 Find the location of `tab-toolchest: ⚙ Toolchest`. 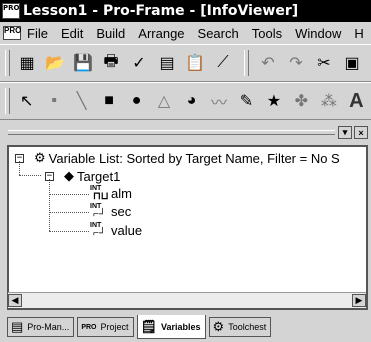

tab-toolchest: ⚙ Toolchest is located at coordinates (240, 327).